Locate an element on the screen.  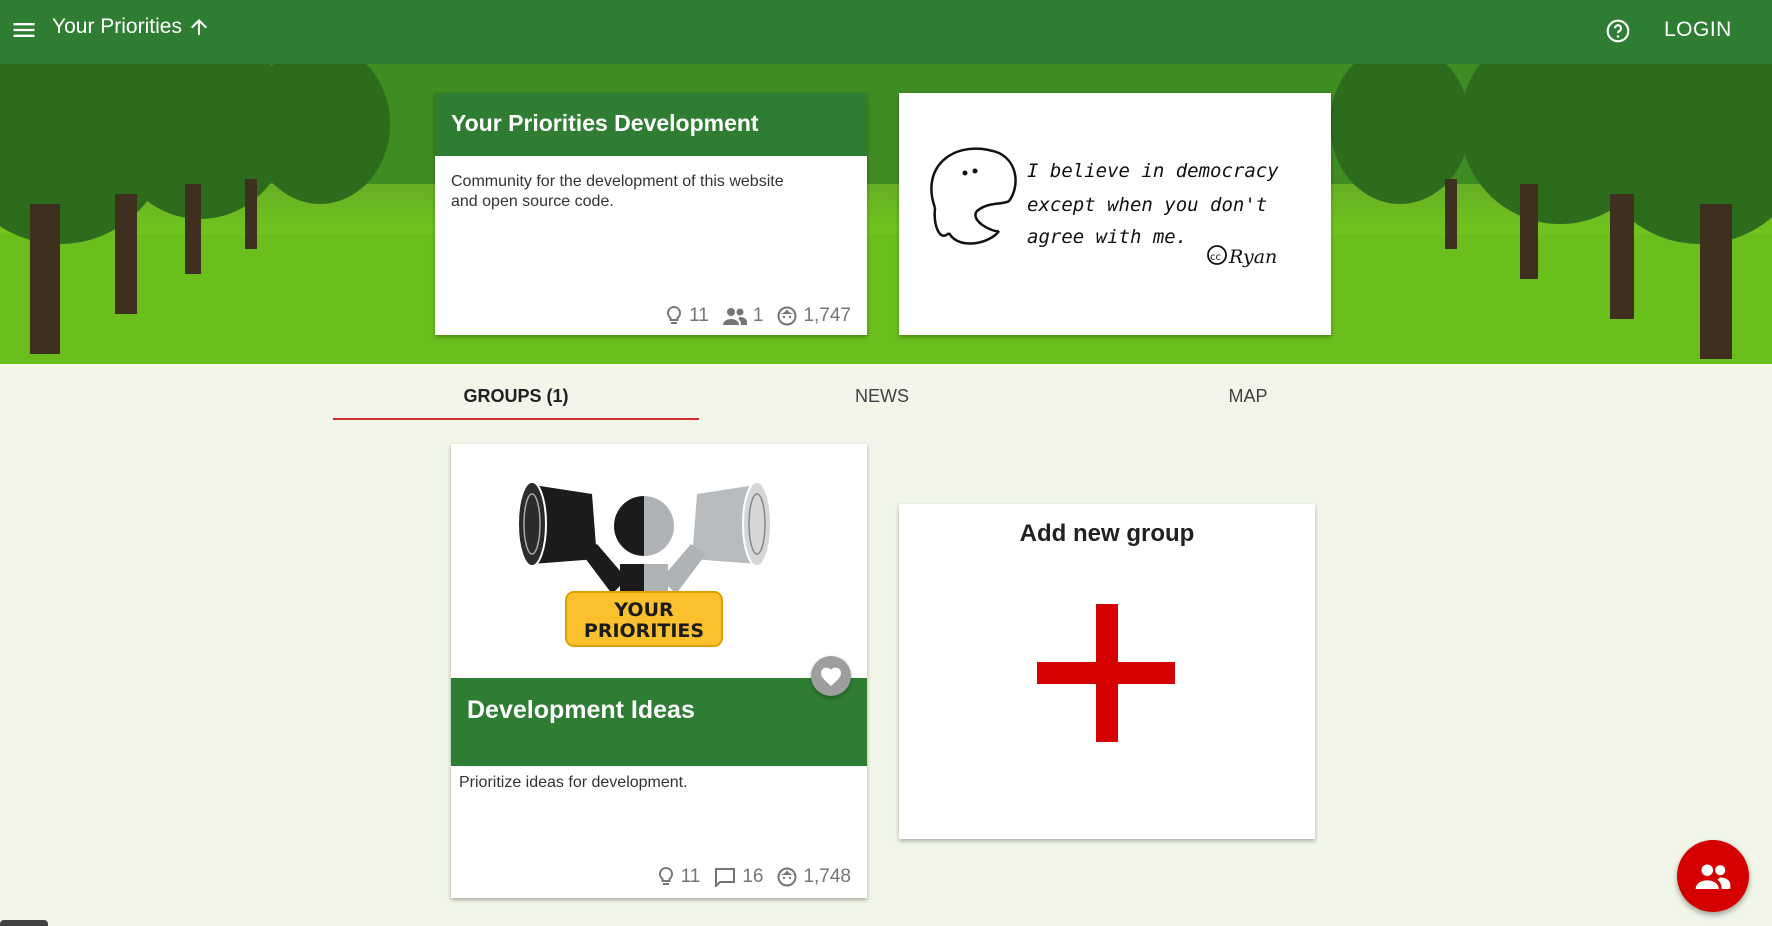
community-users-count: 1 is located at coordinates (758, 315).